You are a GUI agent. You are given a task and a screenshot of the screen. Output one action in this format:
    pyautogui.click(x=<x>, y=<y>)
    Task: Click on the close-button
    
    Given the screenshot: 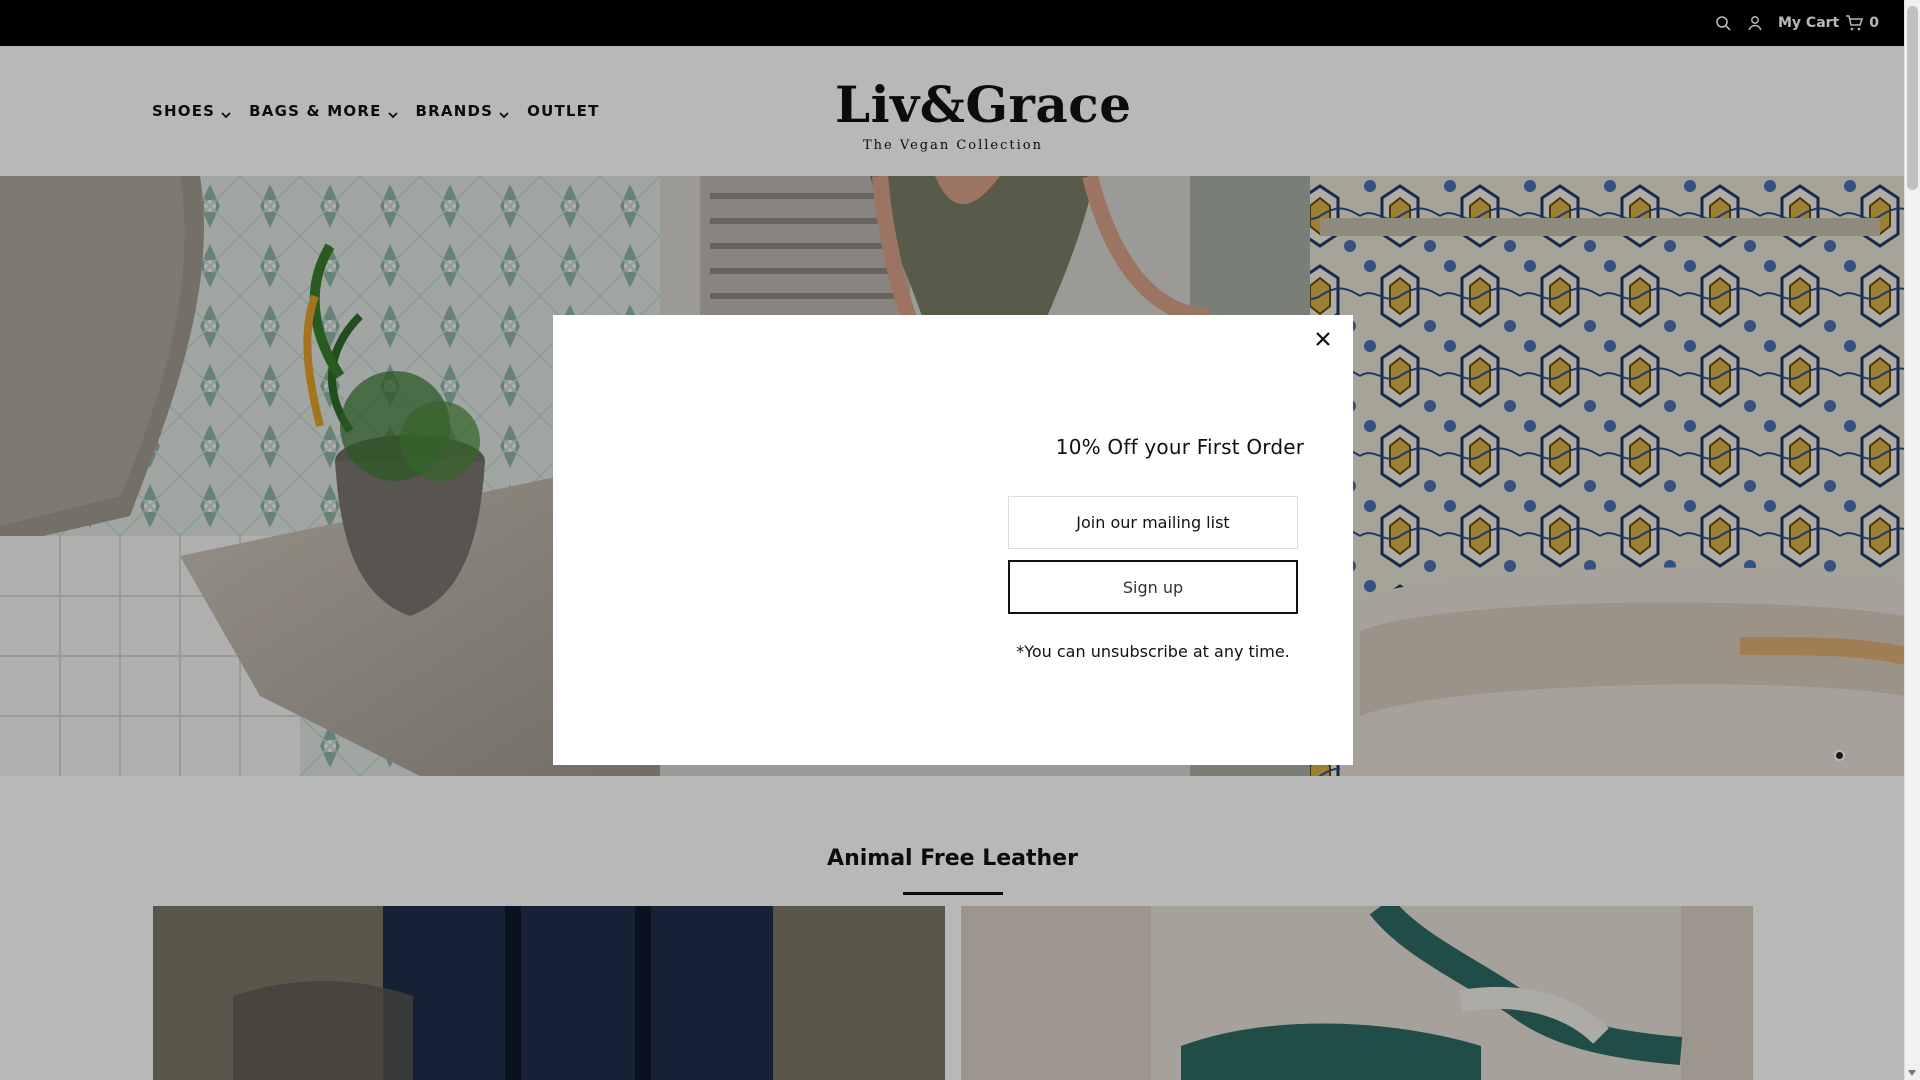 What is the action you would take?
    pyautogui.click(x=1323, y=341)
    